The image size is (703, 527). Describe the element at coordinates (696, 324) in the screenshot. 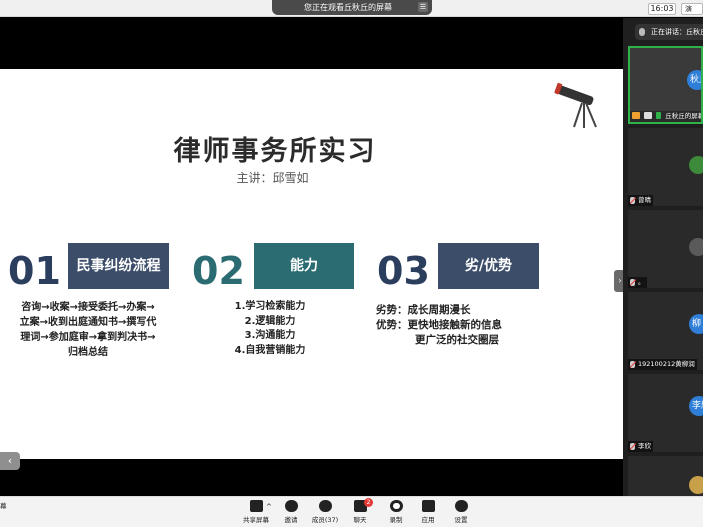

I see `avatar: 柳` at that location.